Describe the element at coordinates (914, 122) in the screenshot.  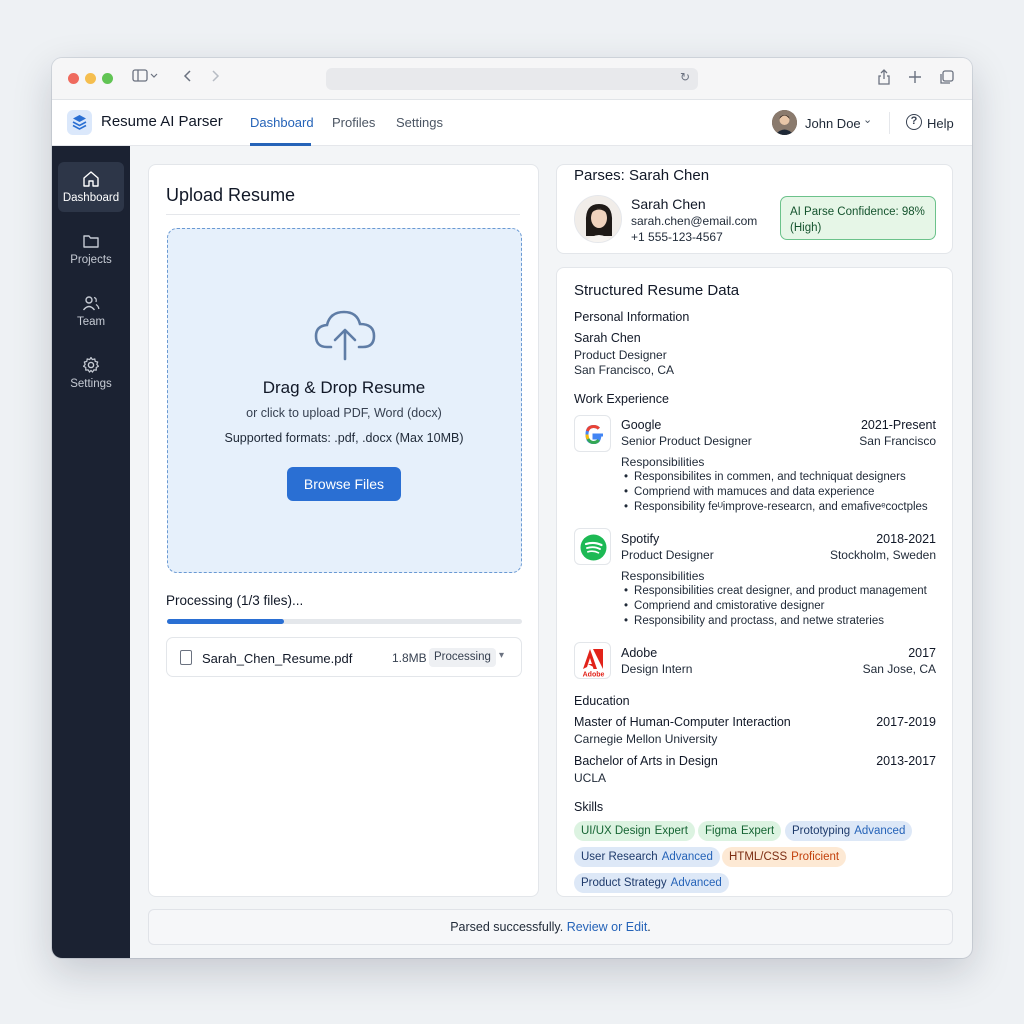
I see `help-icon: ?` at that location.